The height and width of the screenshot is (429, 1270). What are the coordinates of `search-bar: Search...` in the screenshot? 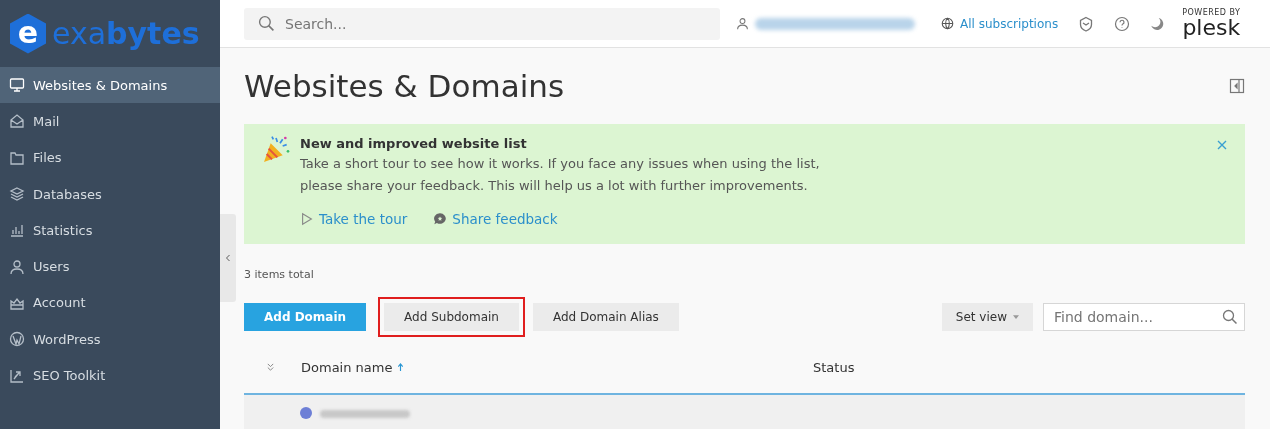 It's located at (482, 23).